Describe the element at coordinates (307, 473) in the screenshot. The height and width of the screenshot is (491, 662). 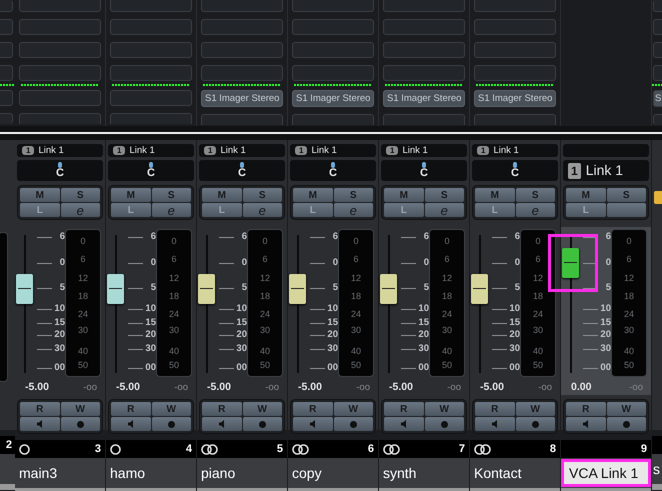
I see `channel-name: copy` at that location.